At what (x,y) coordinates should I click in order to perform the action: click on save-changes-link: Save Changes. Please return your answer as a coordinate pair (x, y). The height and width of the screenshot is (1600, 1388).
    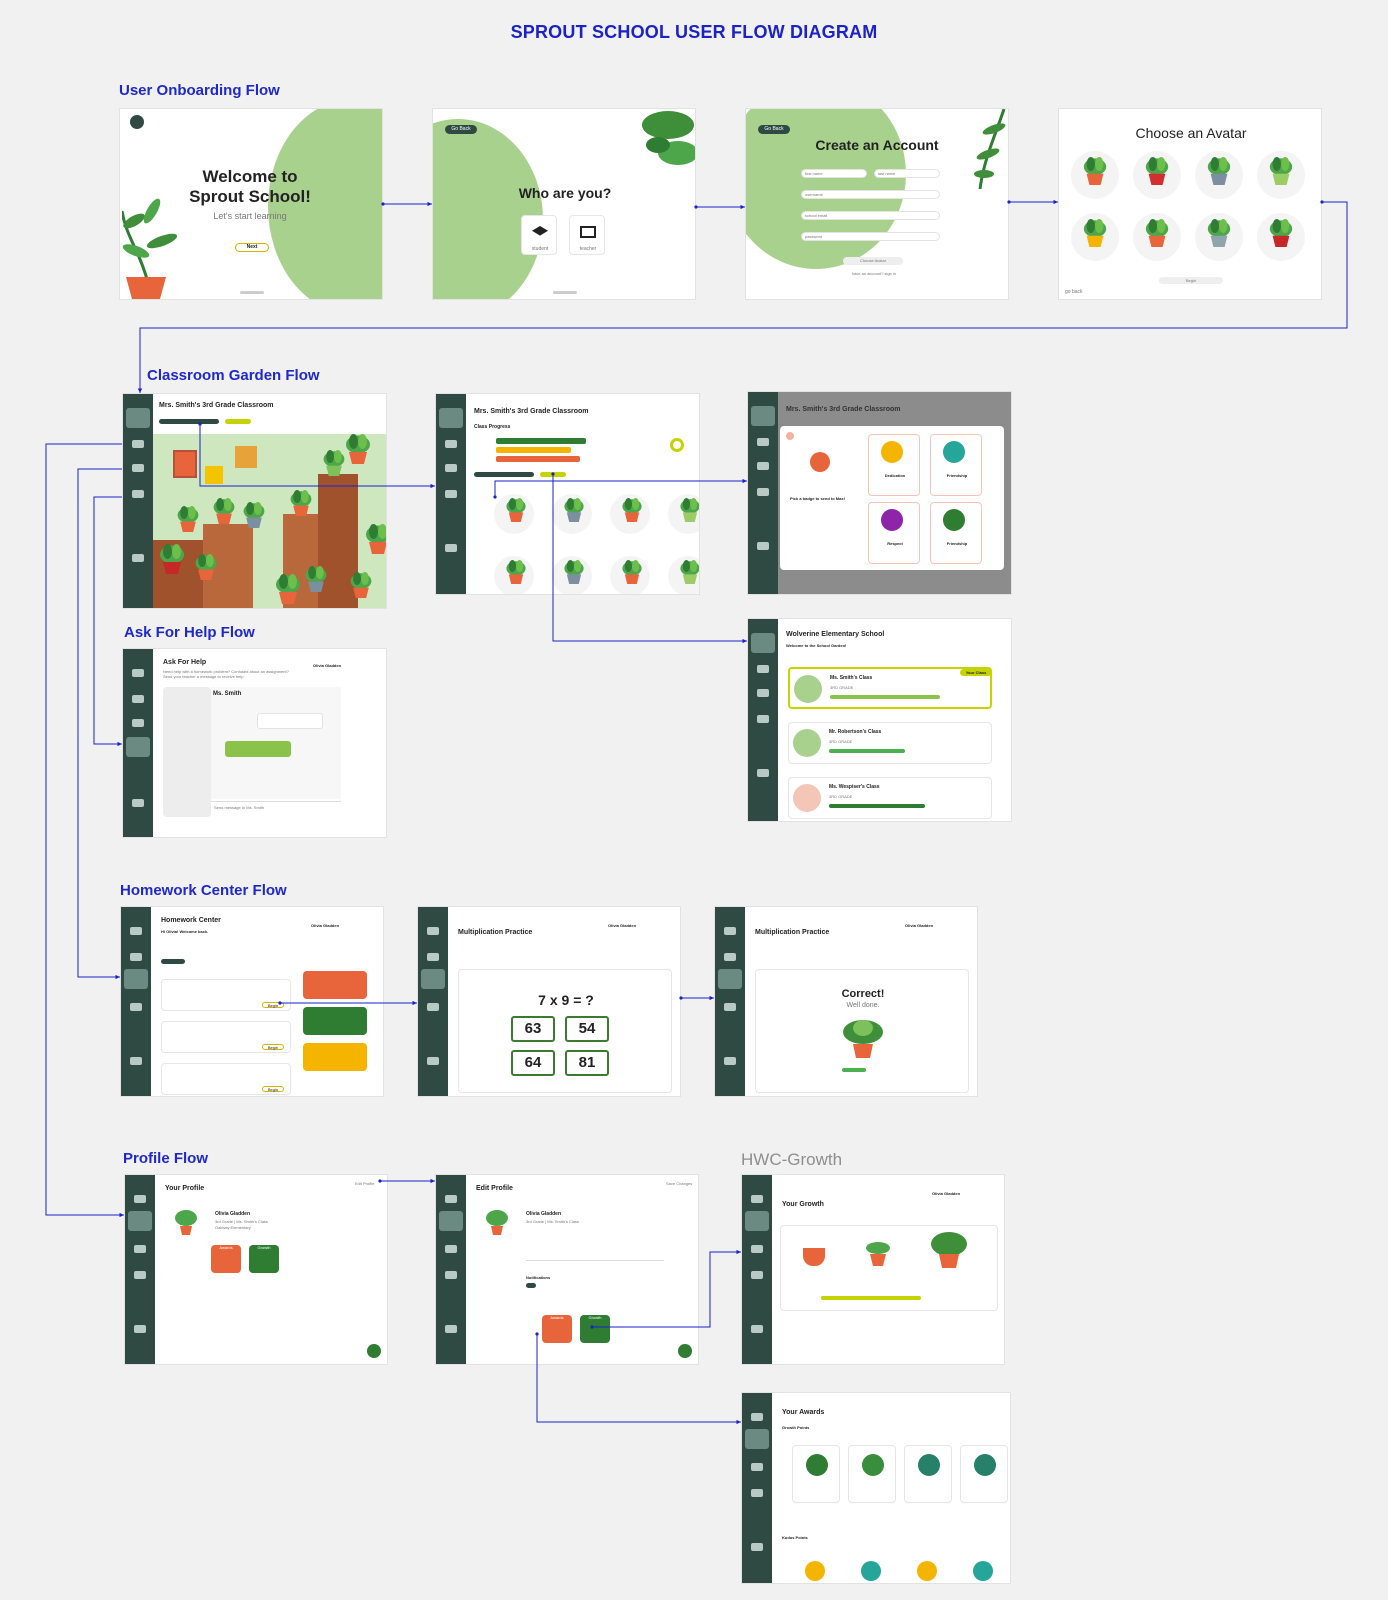
    Looking at the image, I should click on (679, 1183).